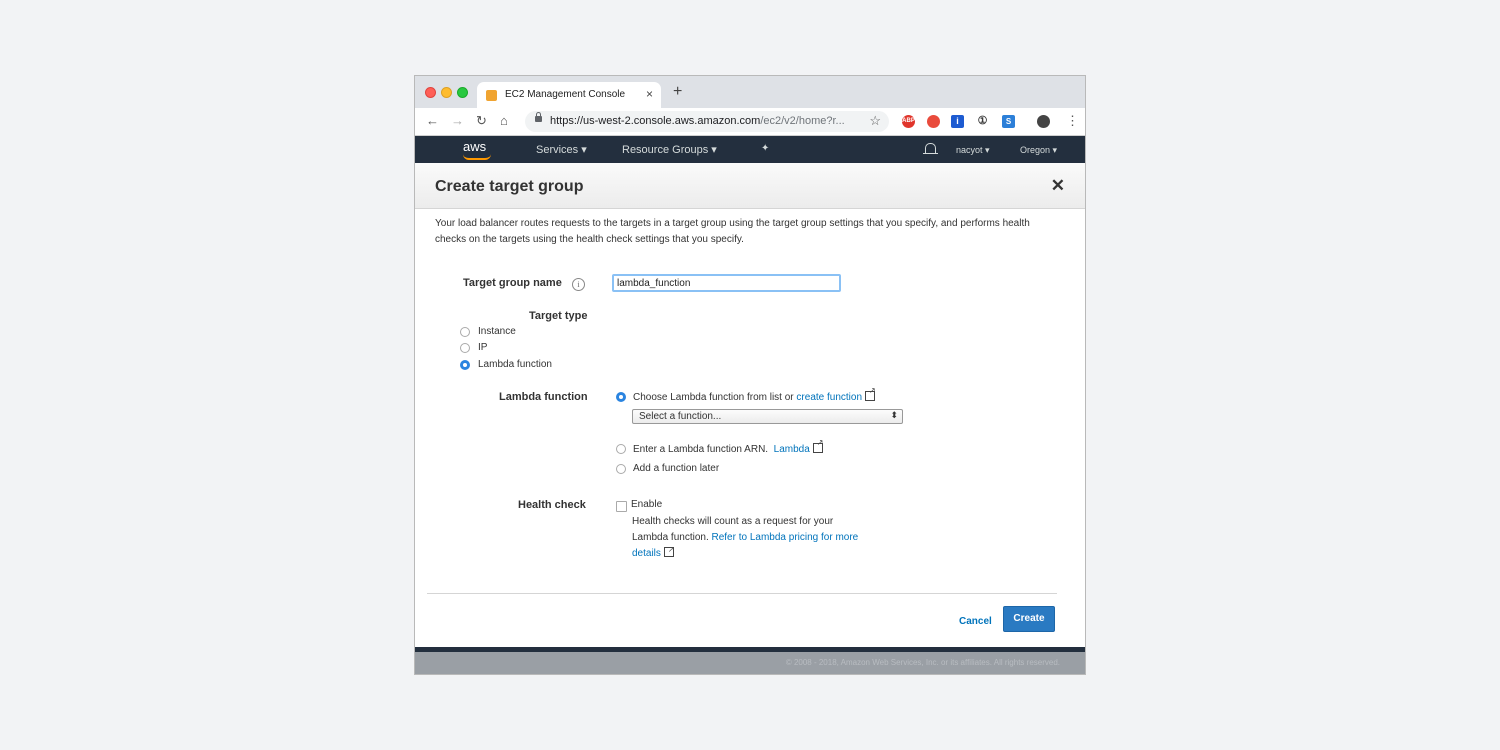 The width and height of the screenshot is (1500, 750). I want to click on create-button: Create, so click(1029, 619).